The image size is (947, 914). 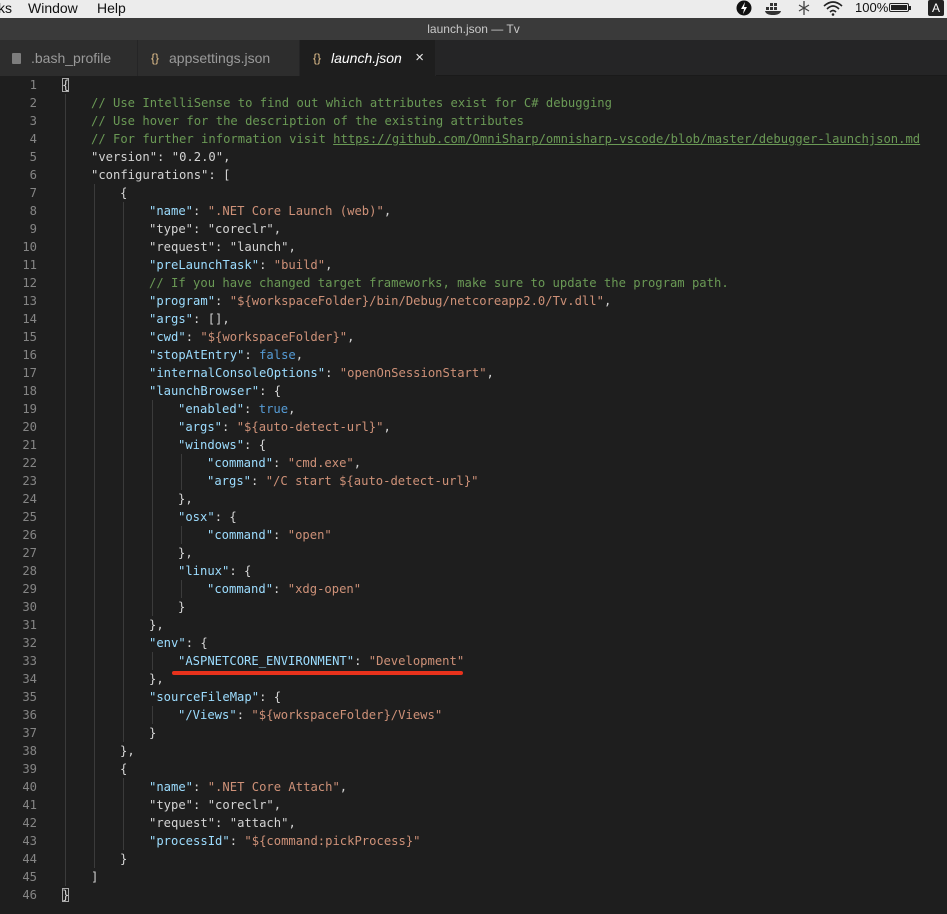 I want to click on close-icon: ×, so click(x=419, y=58).